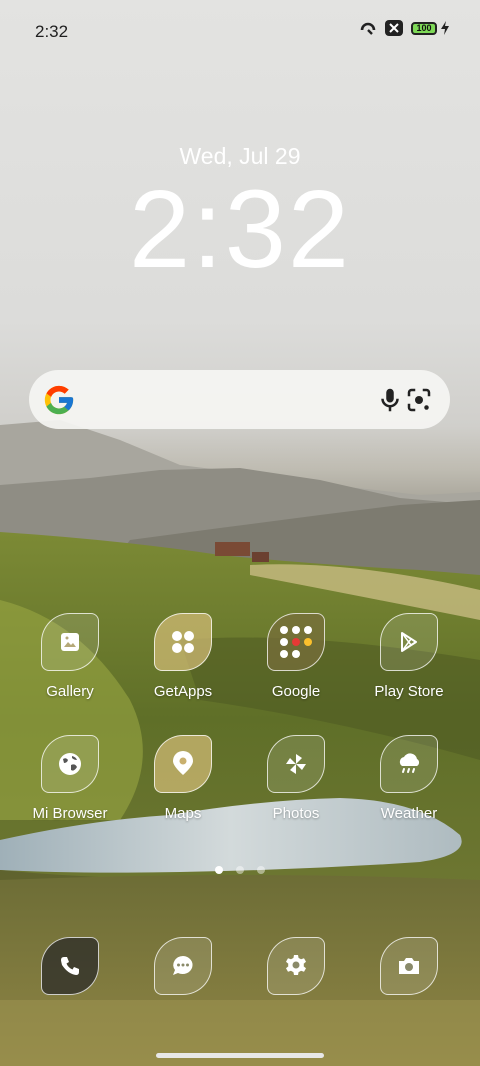 The width and height of the screenshot is (480, 1066). I want to click on app-google-folder: Google, so click(296, 656).